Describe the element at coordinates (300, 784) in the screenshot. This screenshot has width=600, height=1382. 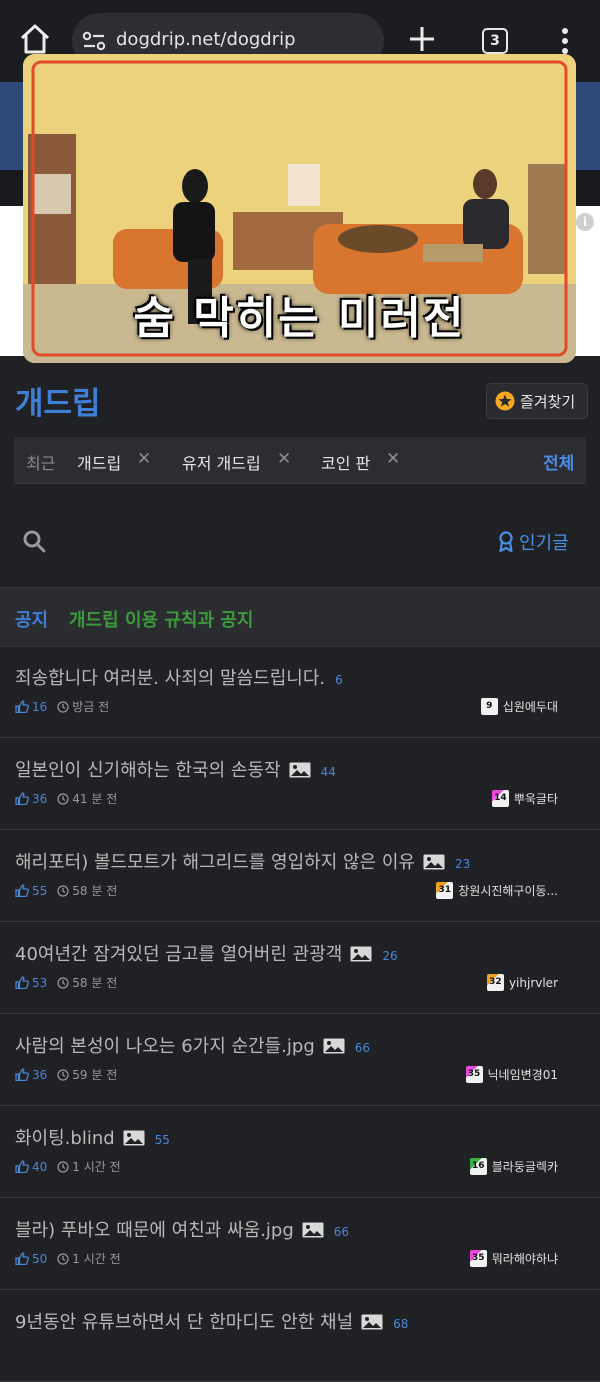
I see `post-row: 일본인이 신기해하는 한국의 손동작 44 36 41 분 전 14 뿌욱글타` at that location.